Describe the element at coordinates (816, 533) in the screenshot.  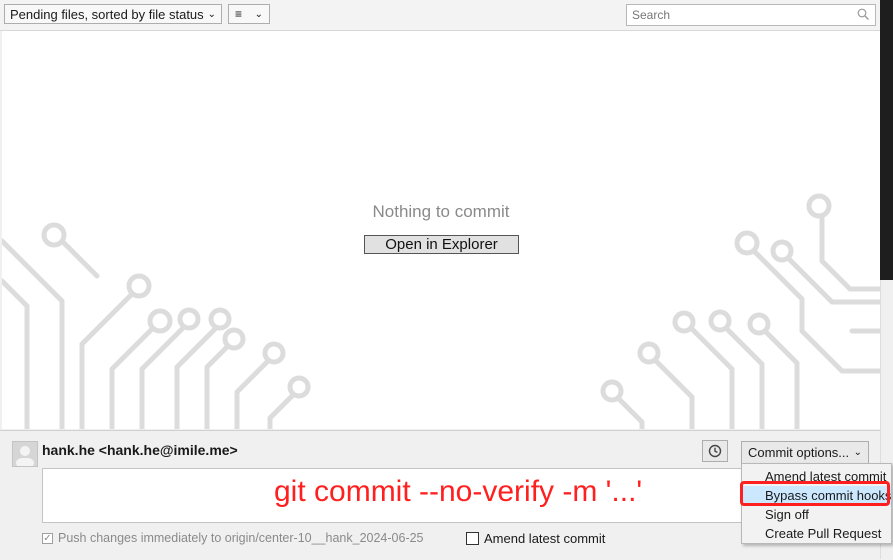
I see `menu-item-create-pull-request: Create Pull Request` at that location.